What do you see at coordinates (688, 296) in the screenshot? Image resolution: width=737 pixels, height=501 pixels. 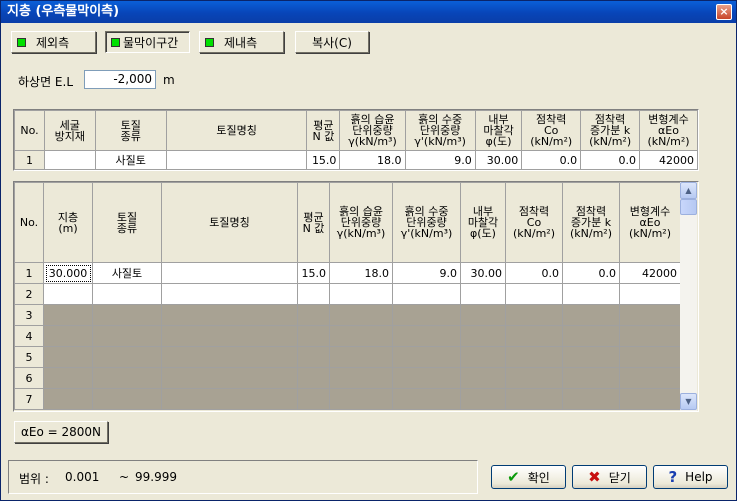 I see `vertical-scrollbar: ▲ ▼` at bounding box center [688, 296].